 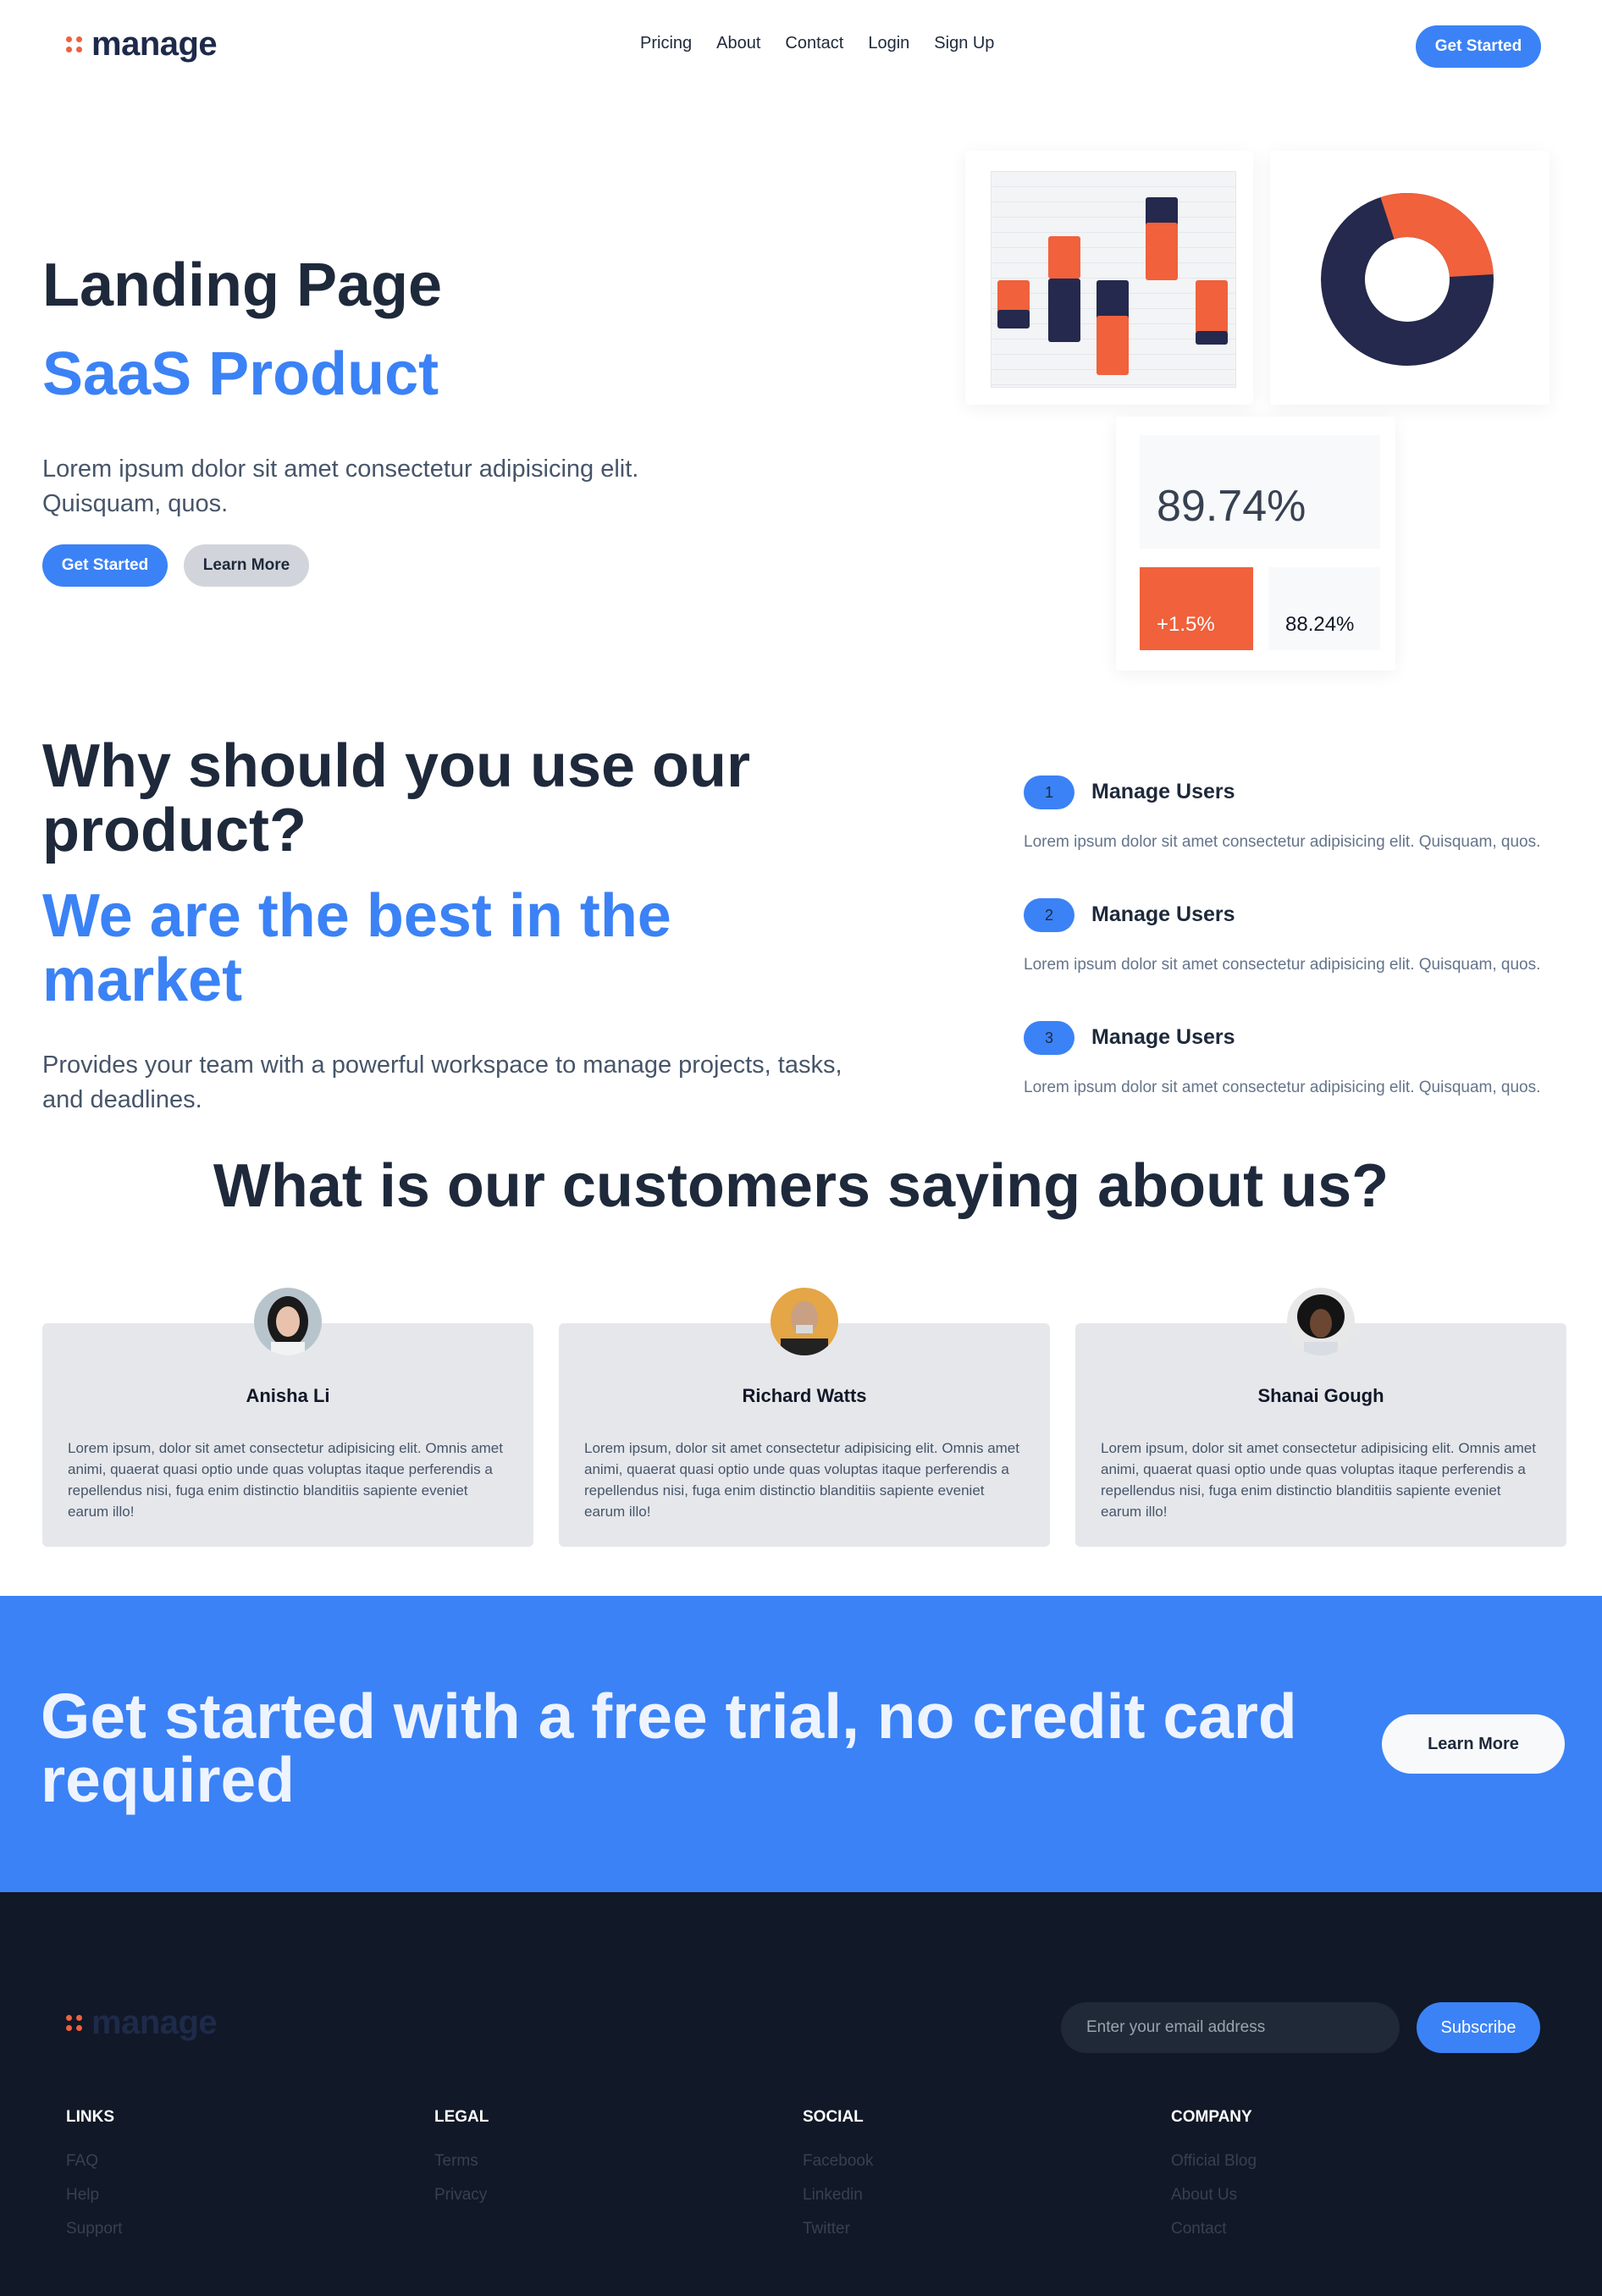 What do you see at coordinates (242, 285) in the screenshot?
I see `hero-title: Landing Page` at bounding box center [242, 285].